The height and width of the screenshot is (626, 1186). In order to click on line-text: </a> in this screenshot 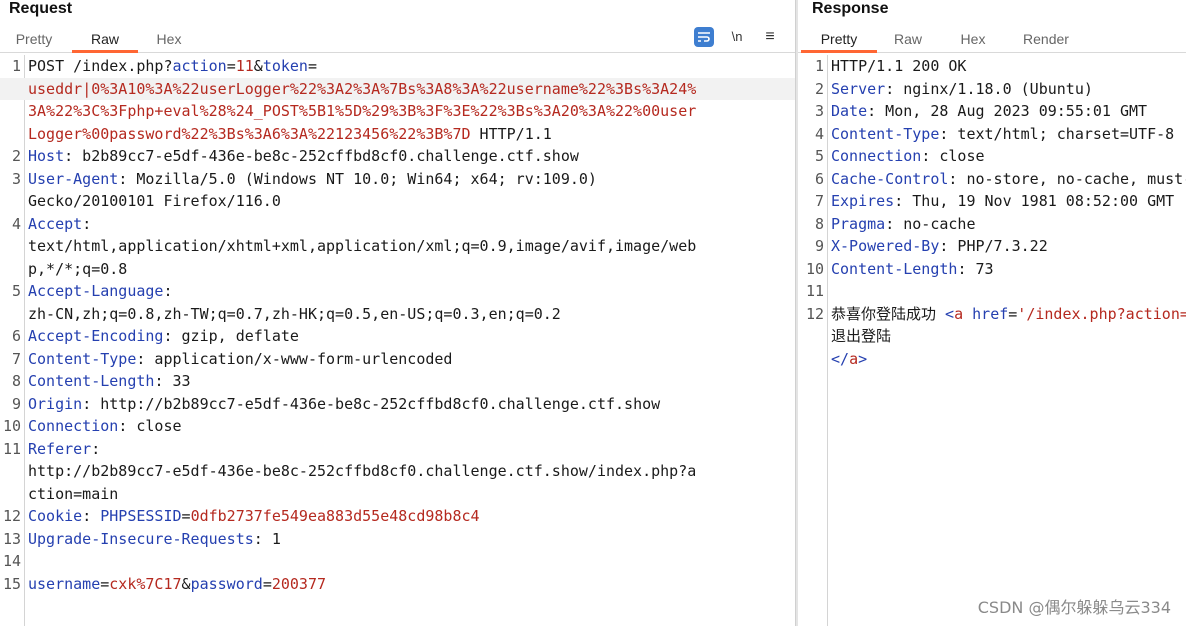, I will do `click(849, 359)`.